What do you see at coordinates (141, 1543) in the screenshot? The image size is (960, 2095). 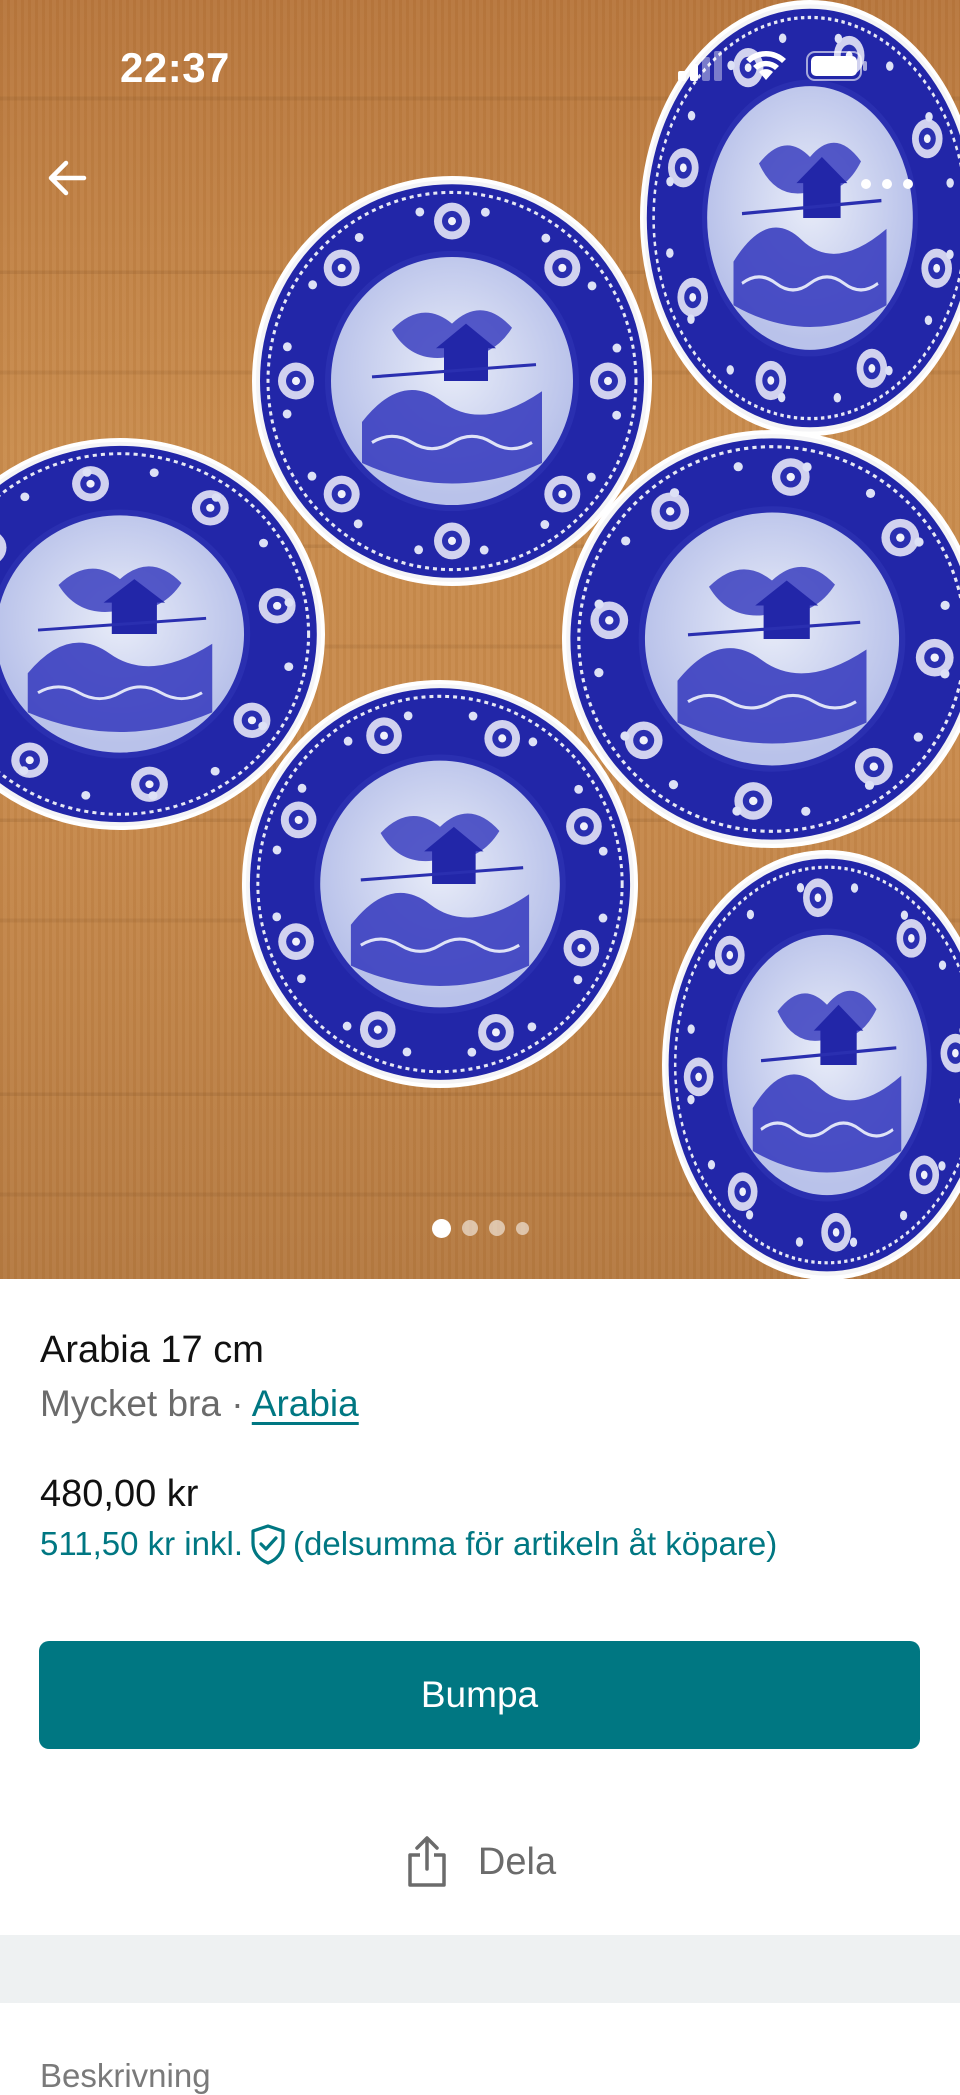 I see `price-incl-value: 511,50 kr inkl.` at bounding box center [141, 1543].